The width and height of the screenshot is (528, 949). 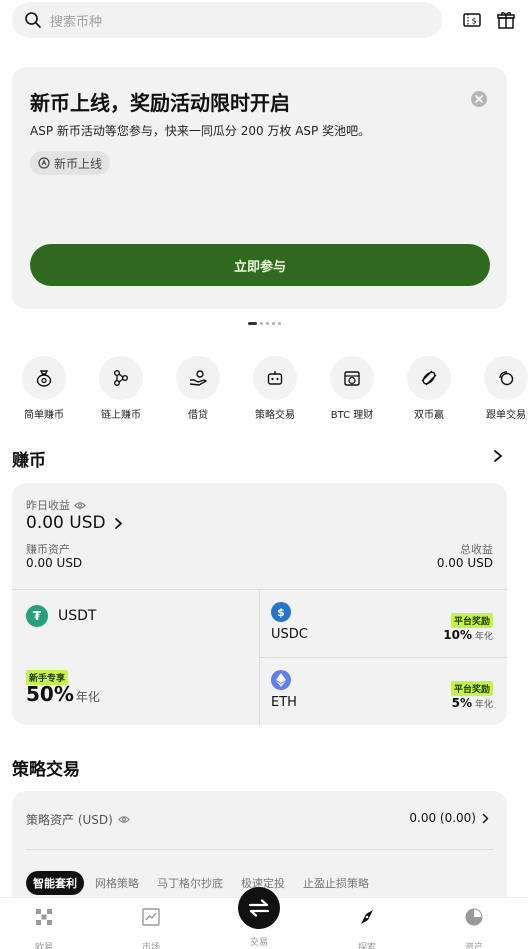 What do you see at coordinates (160, 103) in the screenshot?
I see `banner-title: 新币上线，奖励活动限时开启` at bounding box center [160, 103].